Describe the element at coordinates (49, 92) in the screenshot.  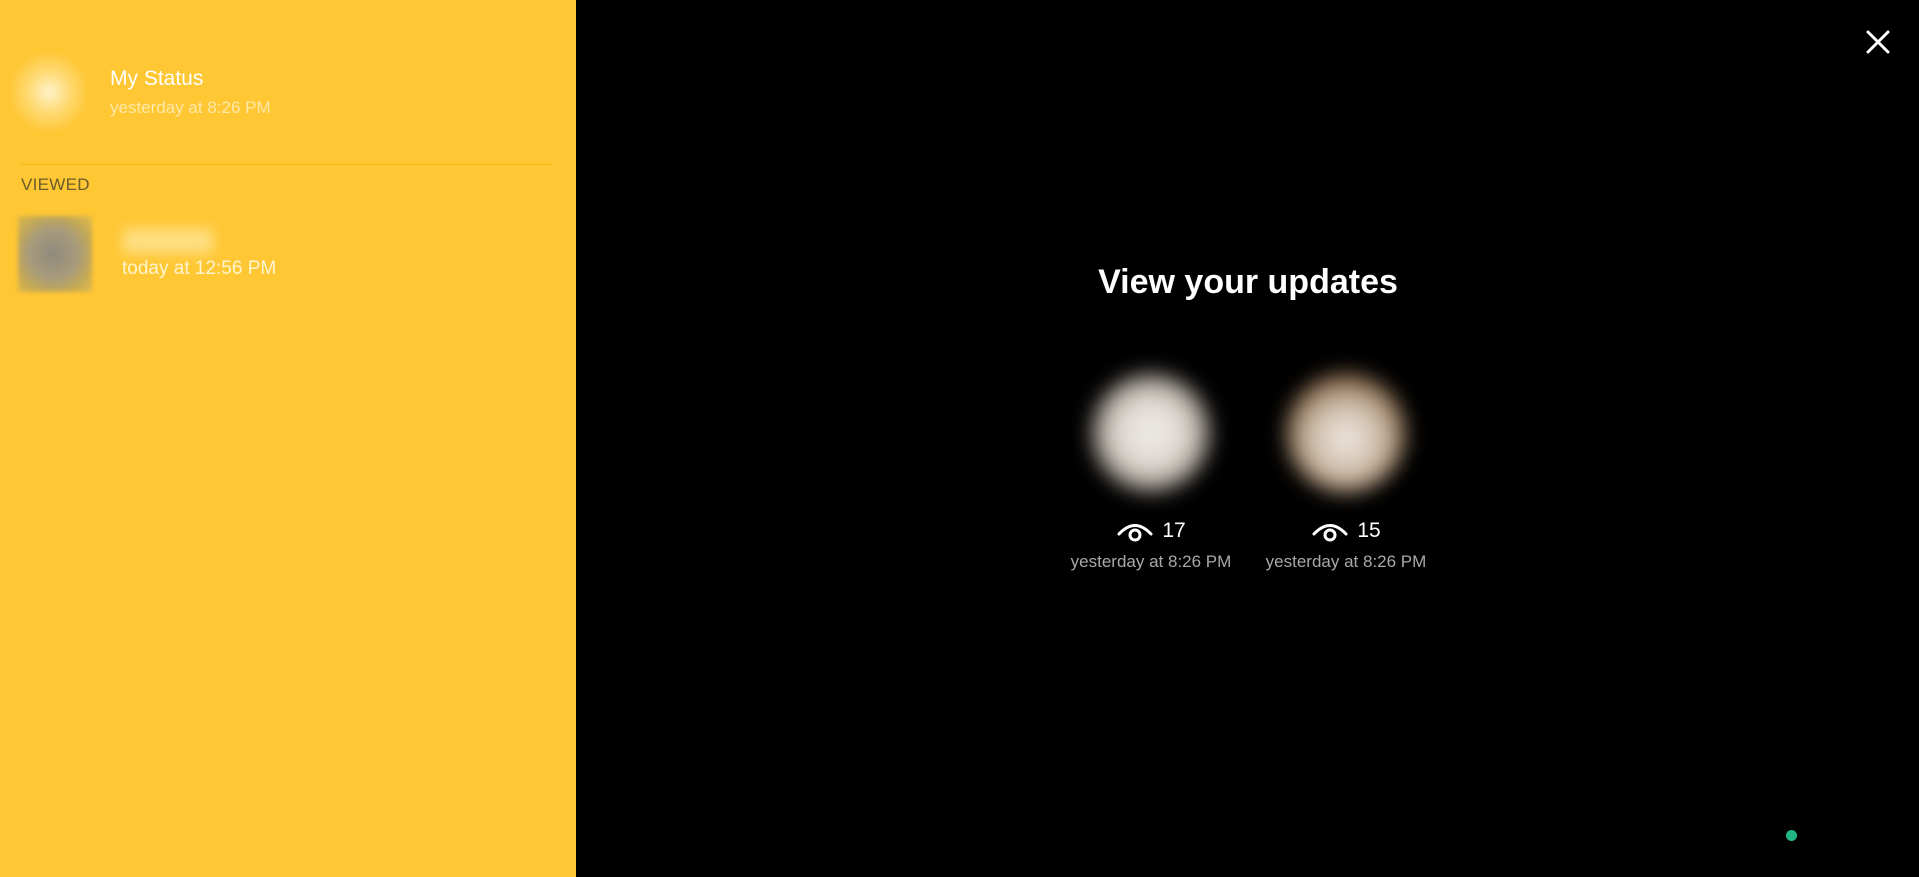
I see `my-status-avatar` at that location.